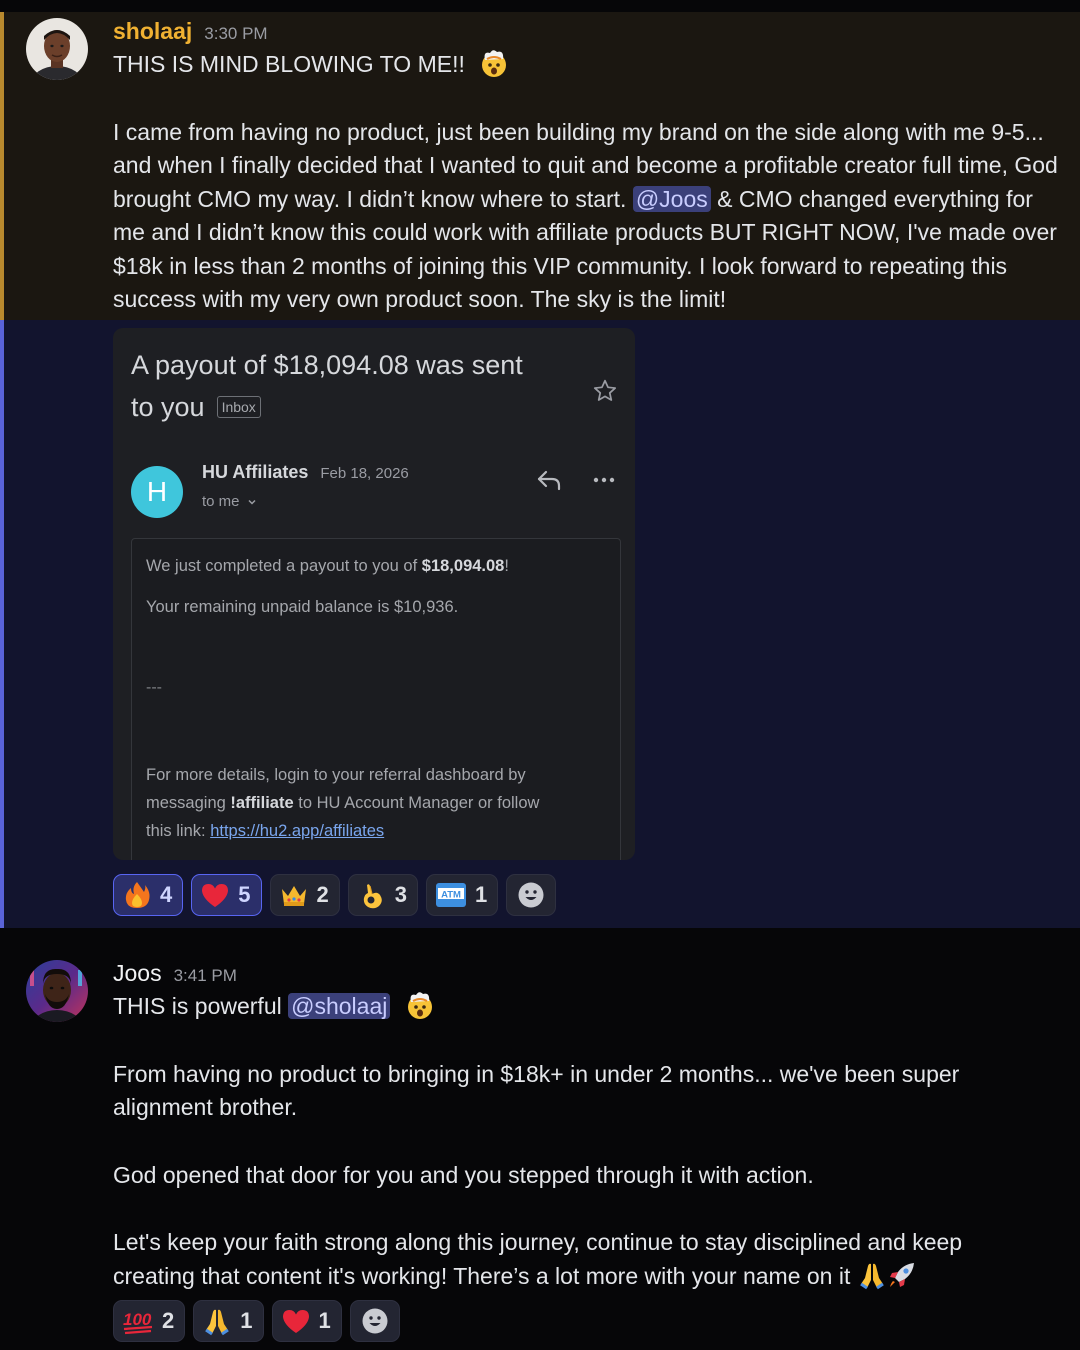 The image size is (1080, 1350). What do you see at coordinates (416, 803) in the screenshot?
I see `email-footer-line2-cont: to HU Account Manager or follow` at bounding box center [416, 803].